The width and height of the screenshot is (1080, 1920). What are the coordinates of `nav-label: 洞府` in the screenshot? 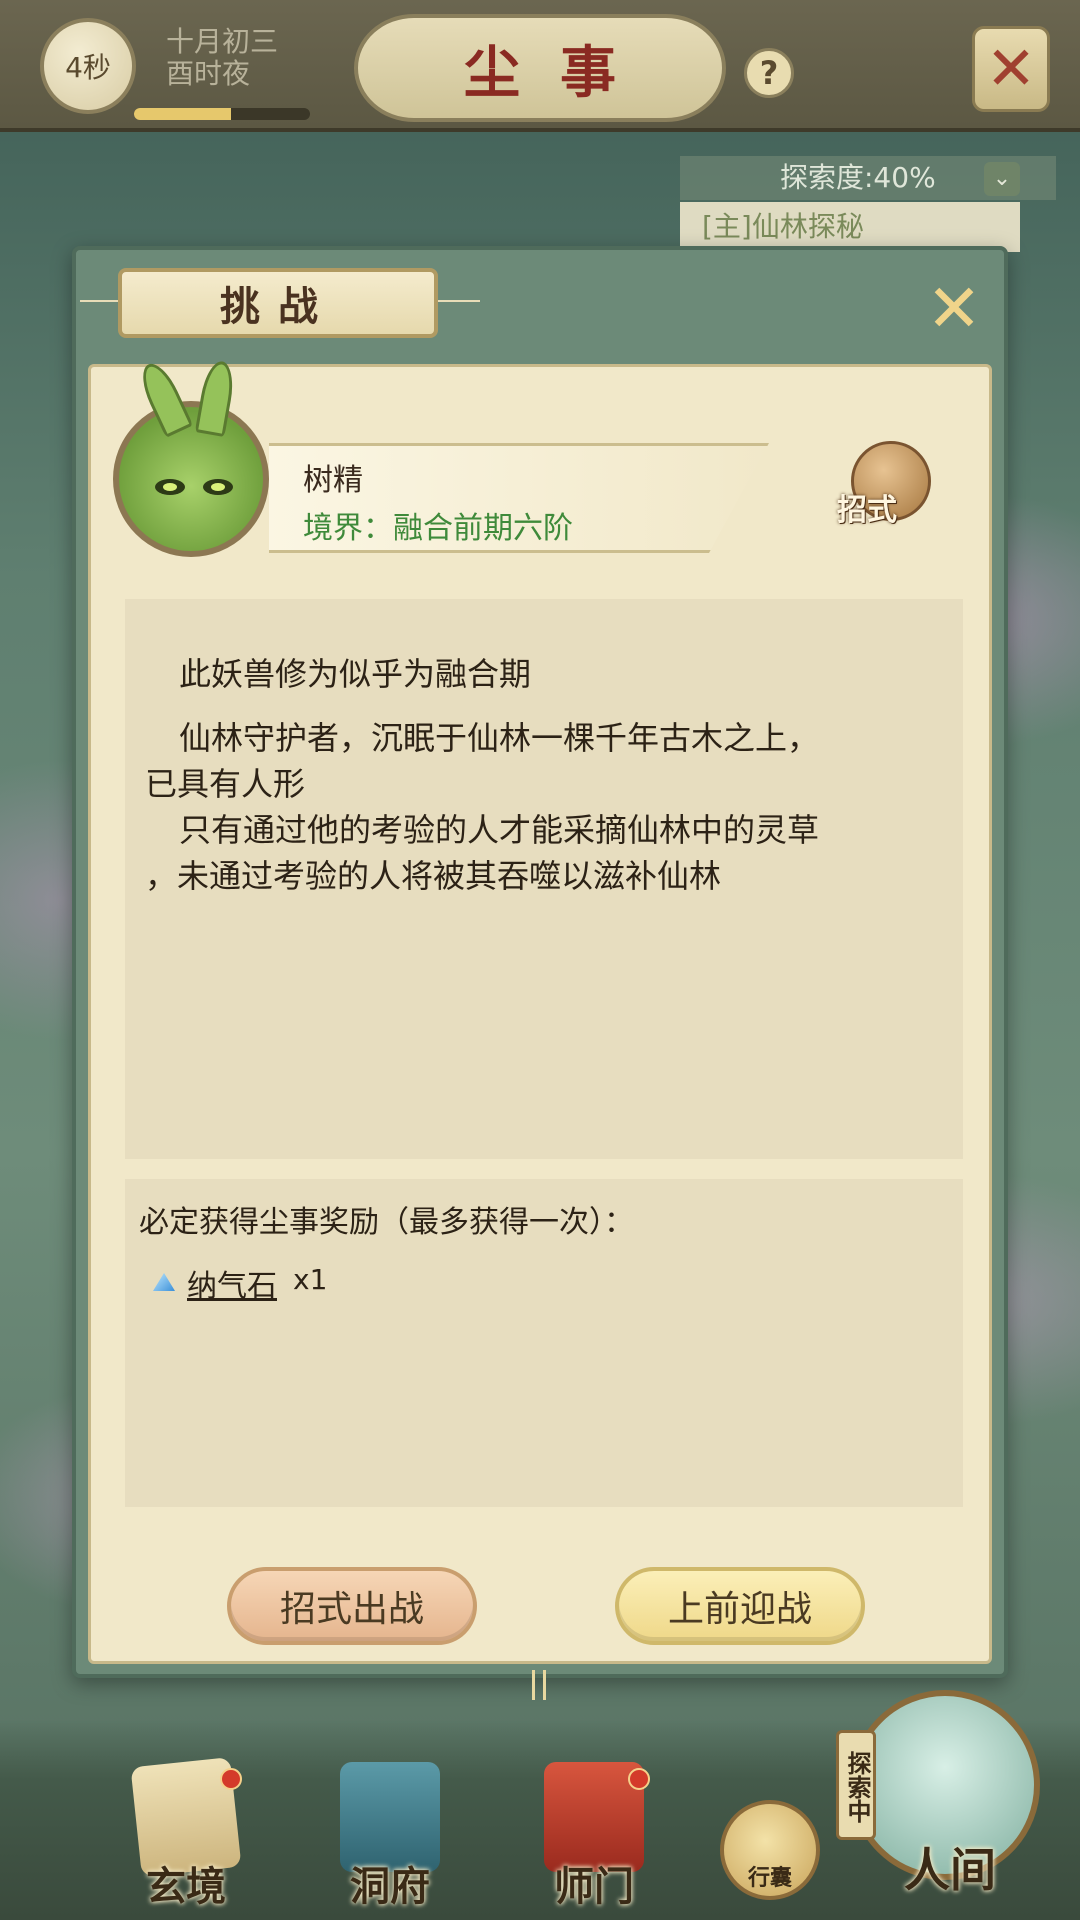 It's located at (390, 1886).